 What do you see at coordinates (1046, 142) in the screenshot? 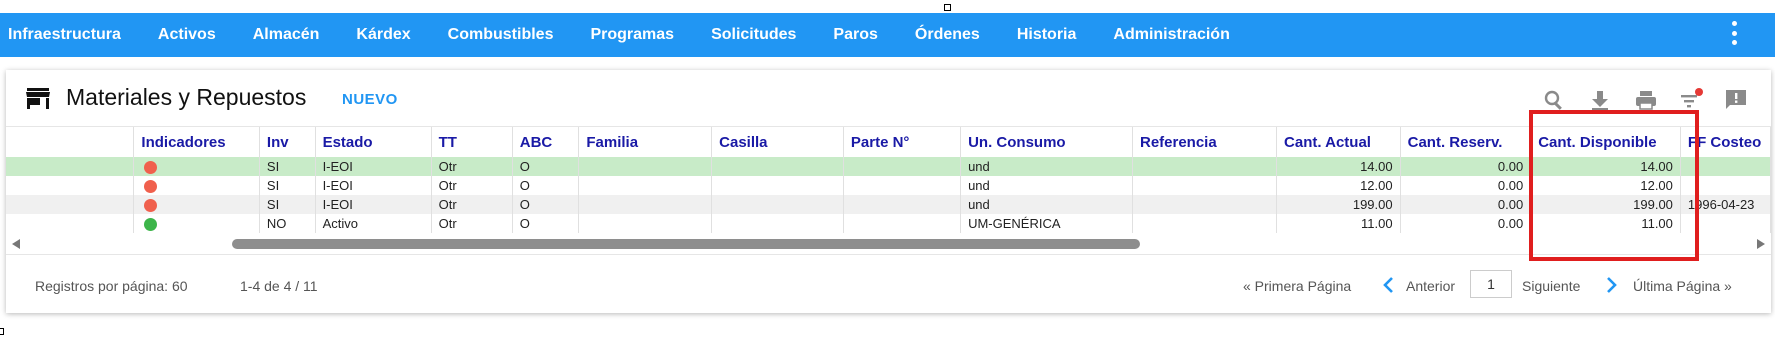
I see `col-header-un-consumo: Un. Consumo` at bounding box center [1046, 142].